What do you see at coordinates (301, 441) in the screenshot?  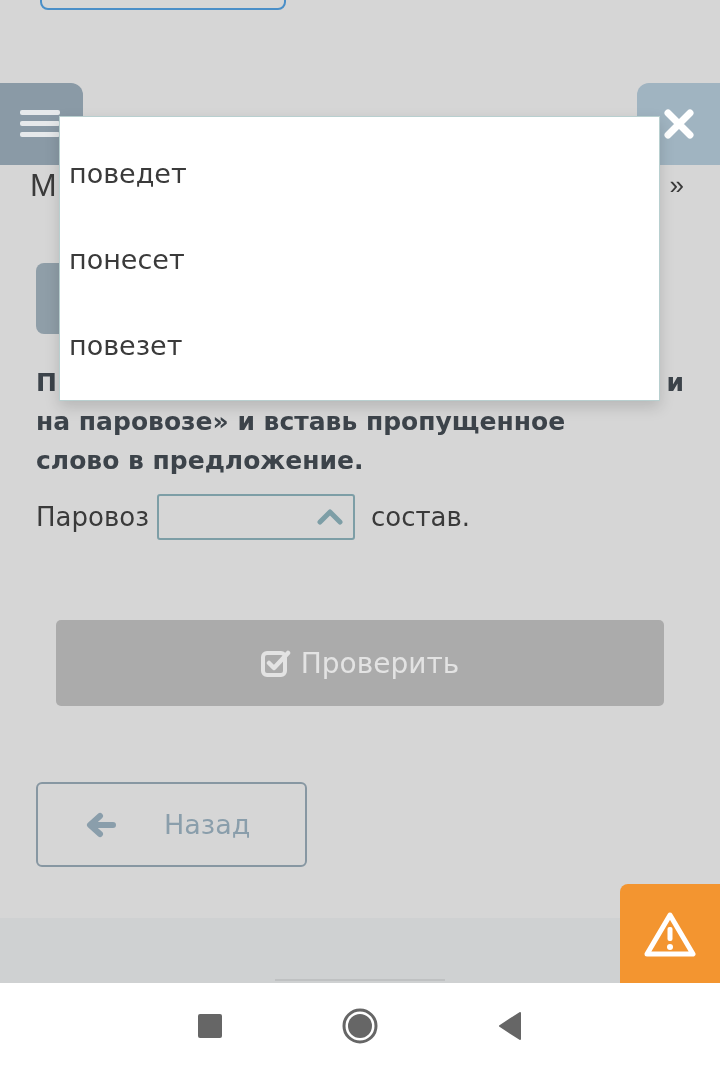 I see `instruction-text: на паровозе» и вставь пропущенное слово в предложение.` at bounding box center [301, 441].